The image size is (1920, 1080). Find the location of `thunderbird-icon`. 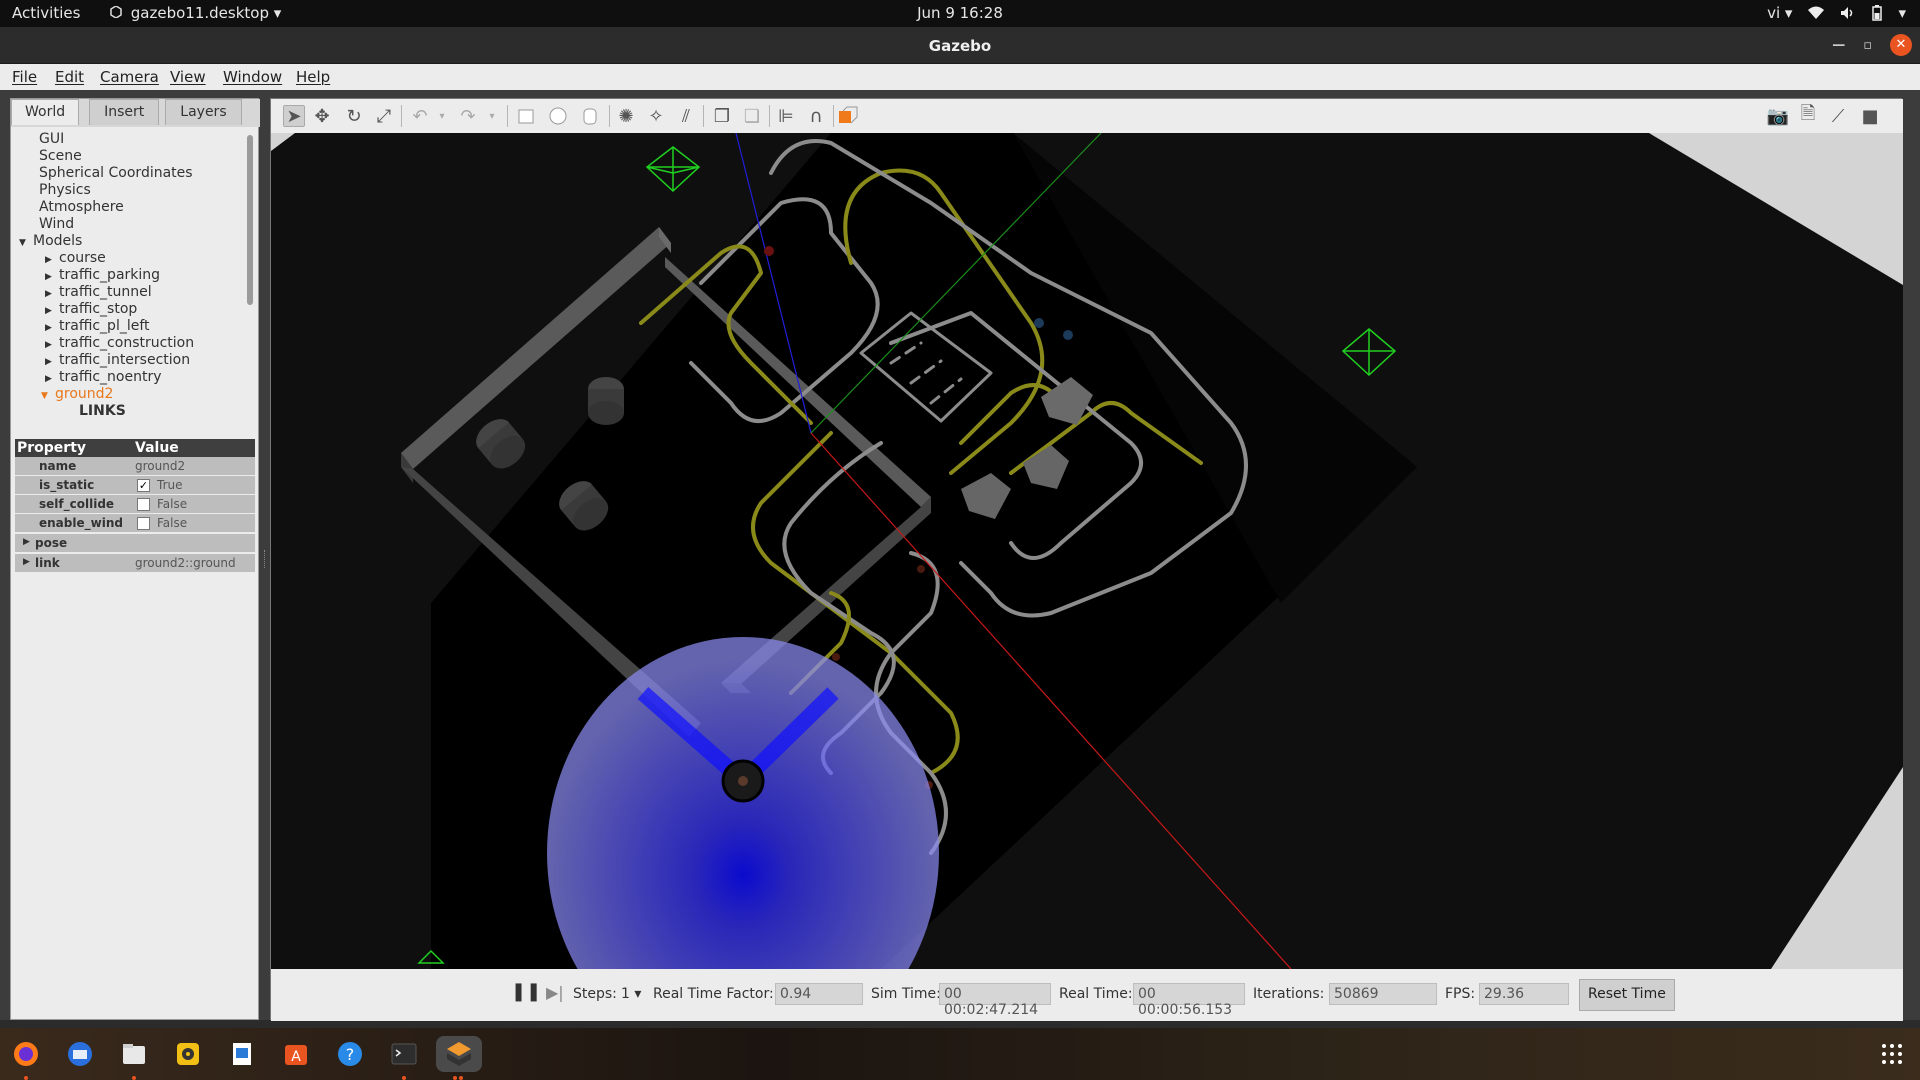

thunderbird-icon is located at coordinates (80, 1054).